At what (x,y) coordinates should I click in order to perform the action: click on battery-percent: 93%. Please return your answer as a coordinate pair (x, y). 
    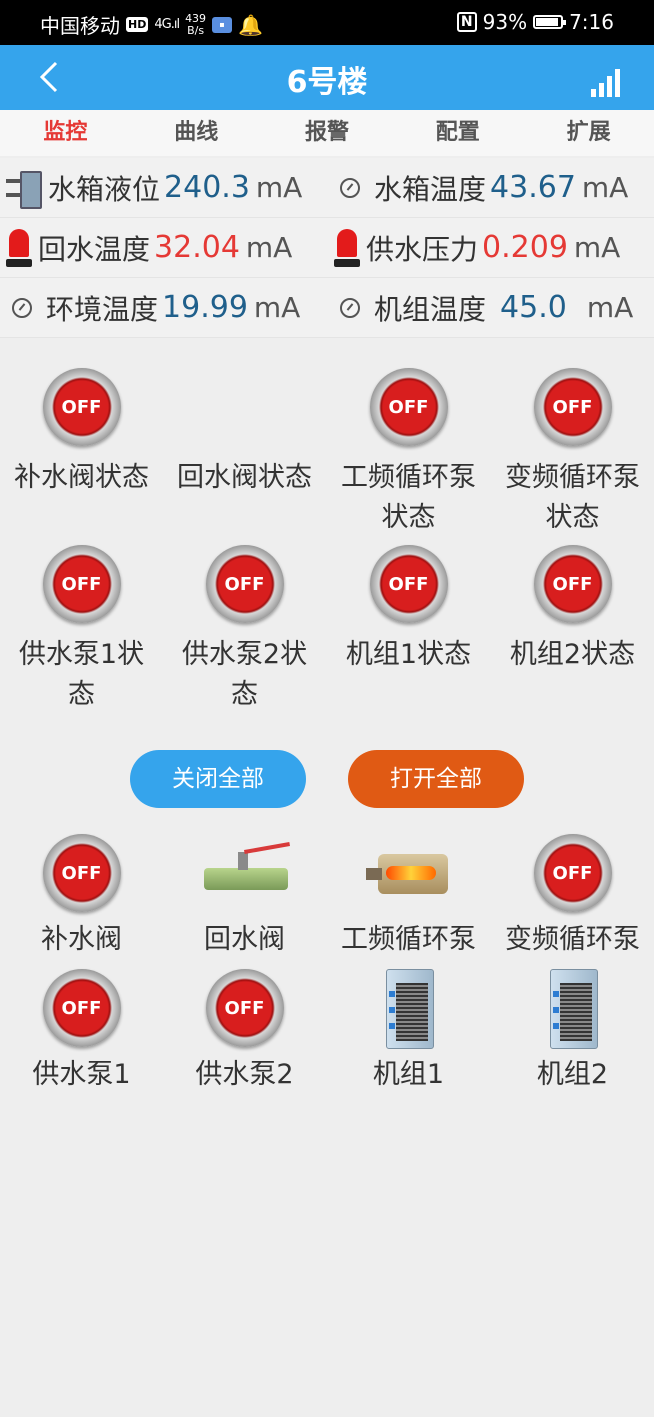
    Looking at the image, I should click on (505, 22).